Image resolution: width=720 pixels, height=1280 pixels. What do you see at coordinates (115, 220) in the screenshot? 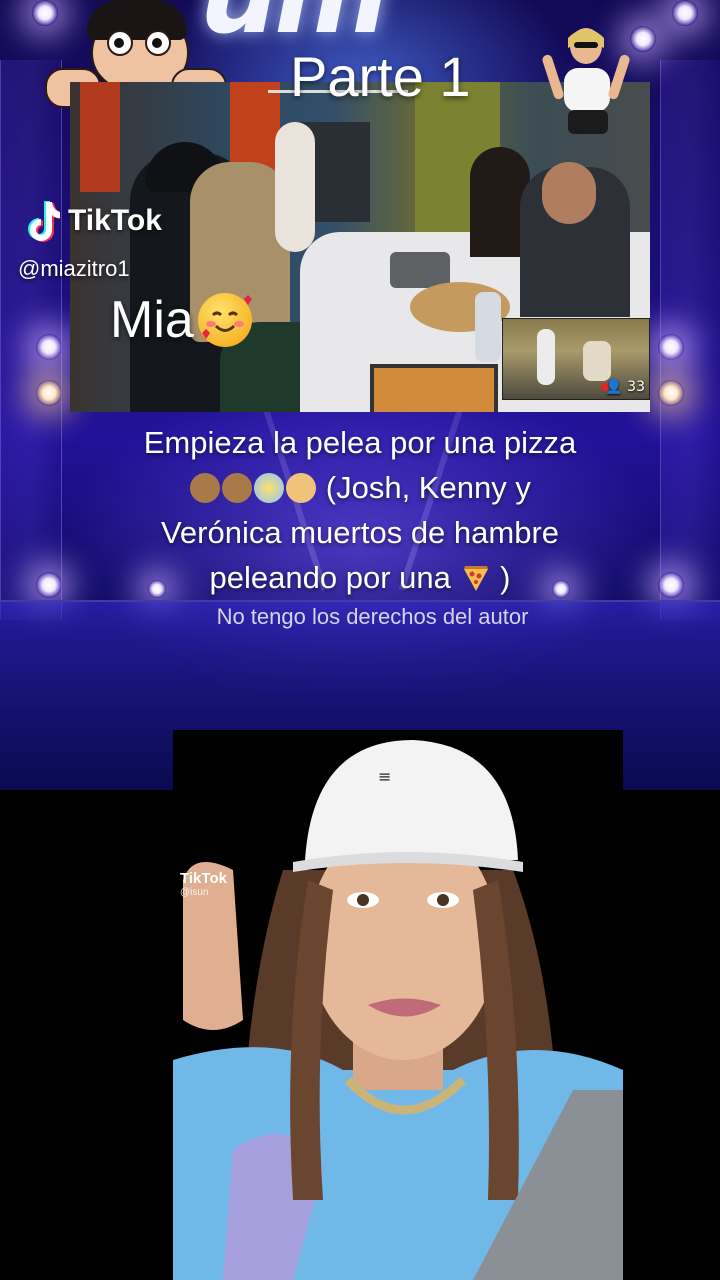
I see `tiktok-brand: TikTok` at bounding box center [115, 220].